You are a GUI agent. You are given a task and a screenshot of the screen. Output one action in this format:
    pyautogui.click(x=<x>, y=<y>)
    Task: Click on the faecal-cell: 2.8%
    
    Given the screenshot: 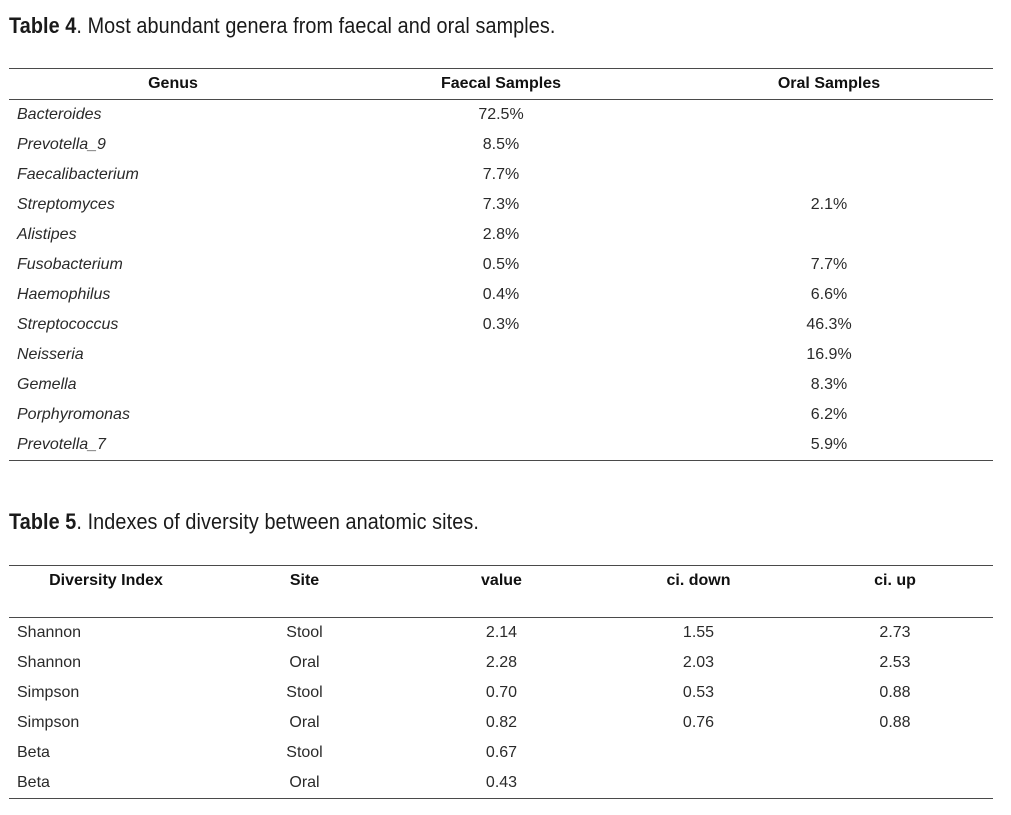 What is the action you would take?
    pyautogui.click(x=501, y=234)
    